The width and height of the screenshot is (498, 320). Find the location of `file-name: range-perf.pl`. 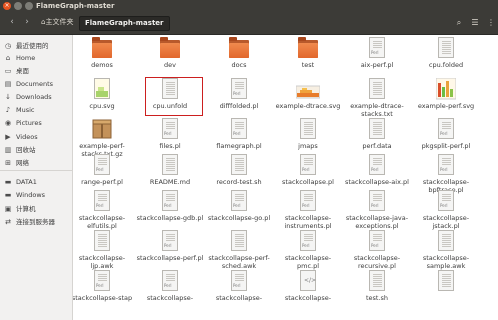

file-name: range-perf.pl is located at coordinates (102, 182).